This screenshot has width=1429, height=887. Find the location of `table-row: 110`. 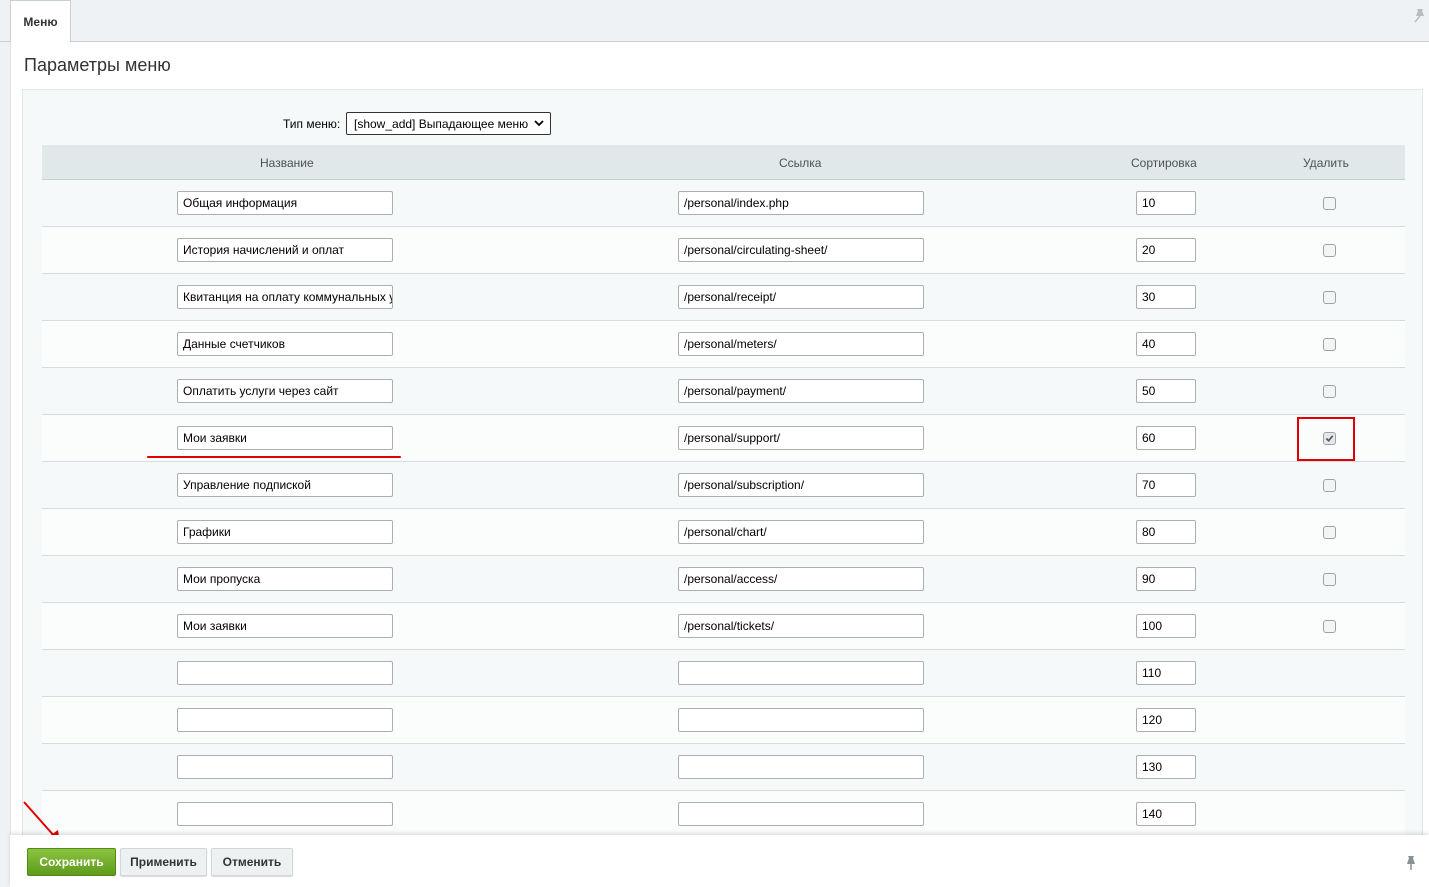

table-row: 110 is located at coordinates (723, 673).